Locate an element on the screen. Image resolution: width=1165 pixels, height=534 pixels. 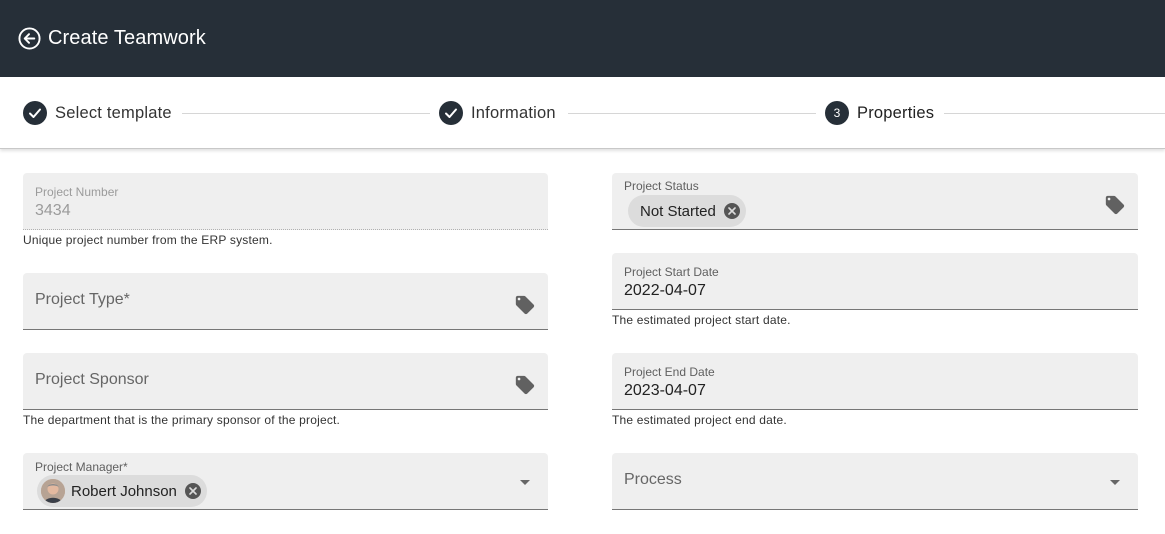
project-number-field: Project Number 3434 is located at coordinates (285, 201).